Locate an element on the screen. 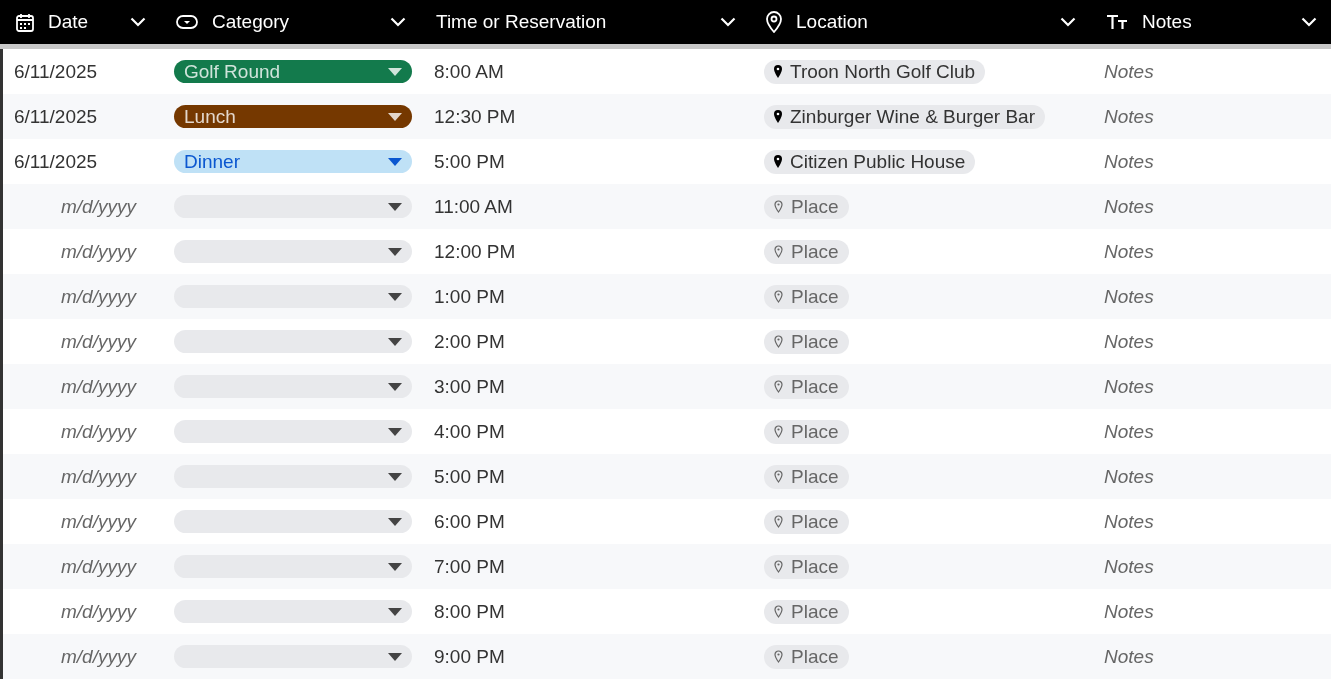 This screenshot has height=679, width=1331. time-cell: 4:00 PM is located at coordinates (469, 431).